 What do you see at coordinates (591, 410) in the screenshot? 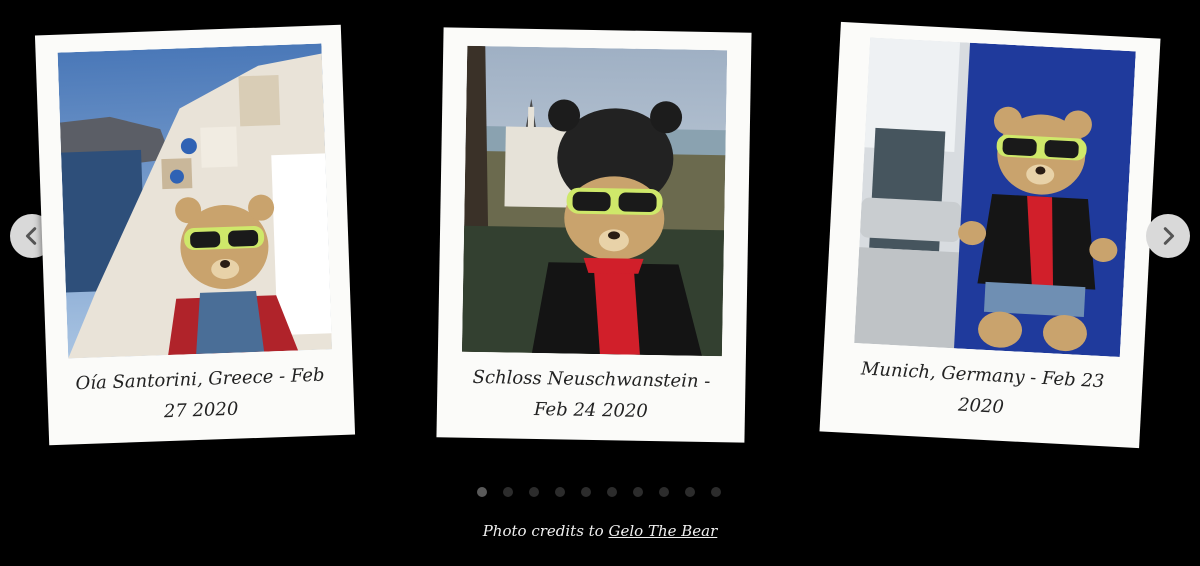
I see `caption-line: Feb 24 2020` at bounding box center [591, 410].